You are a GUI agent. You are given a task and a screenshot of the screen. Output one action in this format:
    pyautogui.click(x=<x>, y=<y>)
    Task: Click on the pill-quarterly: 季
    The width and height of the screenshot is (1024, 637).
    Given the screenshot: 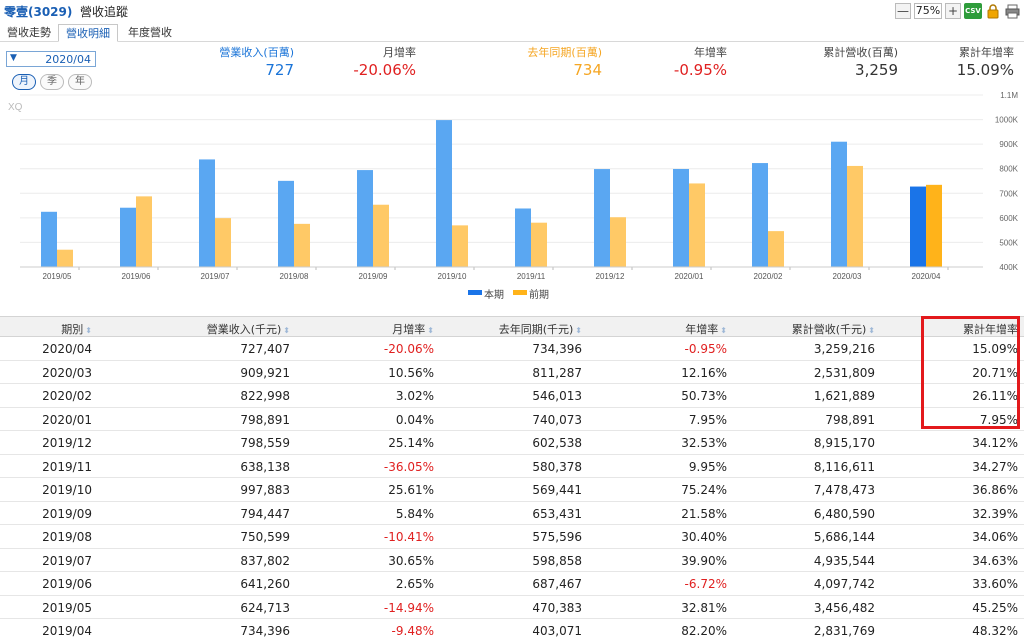 What is the action you would take?
    pyautogui.click(x=52, y=82)
    